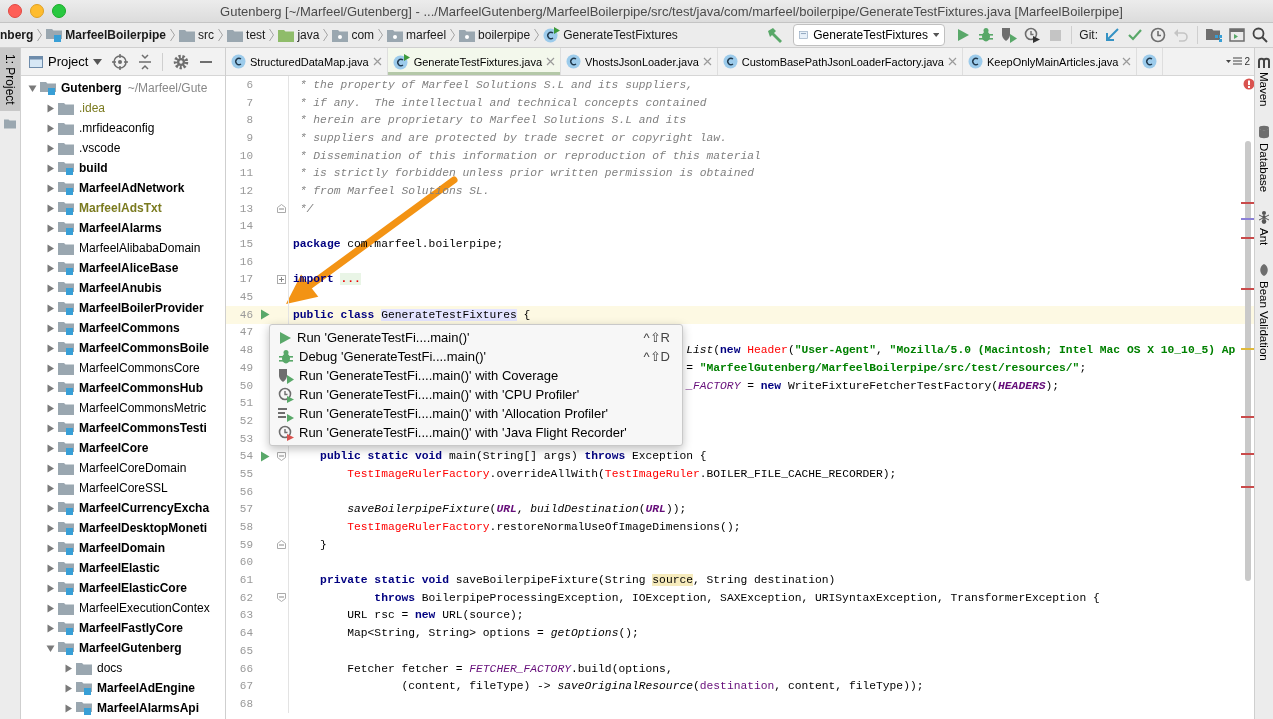 This screenshot has width=1273, height=719. Describe the element at coordinates (123, 708) in the screenshot. I see `tree-item: MarfeelAlarmsApi` at that location.